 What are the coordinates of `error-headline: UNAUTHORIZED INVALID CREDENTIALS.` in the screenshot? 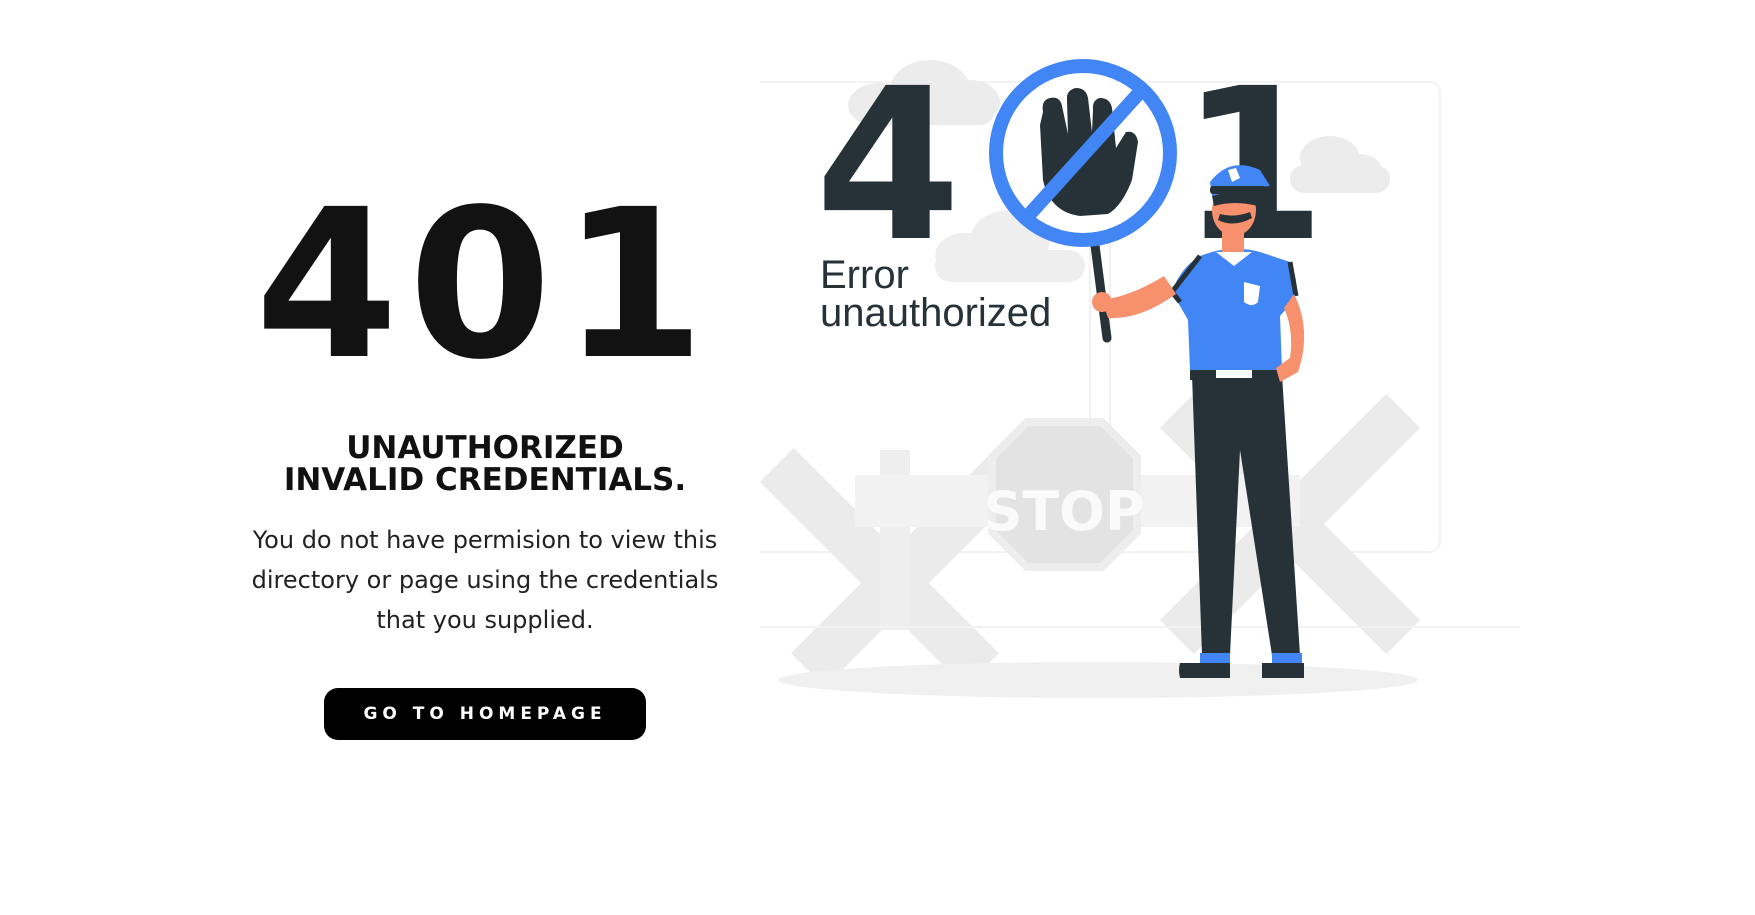 It's located at (485, 464).